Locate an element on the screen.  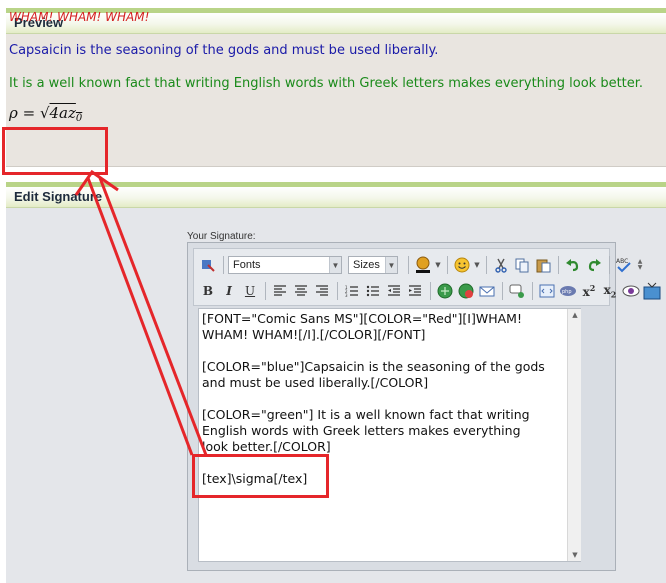
superscript-button: x2 is located at coordinates (589, 291).